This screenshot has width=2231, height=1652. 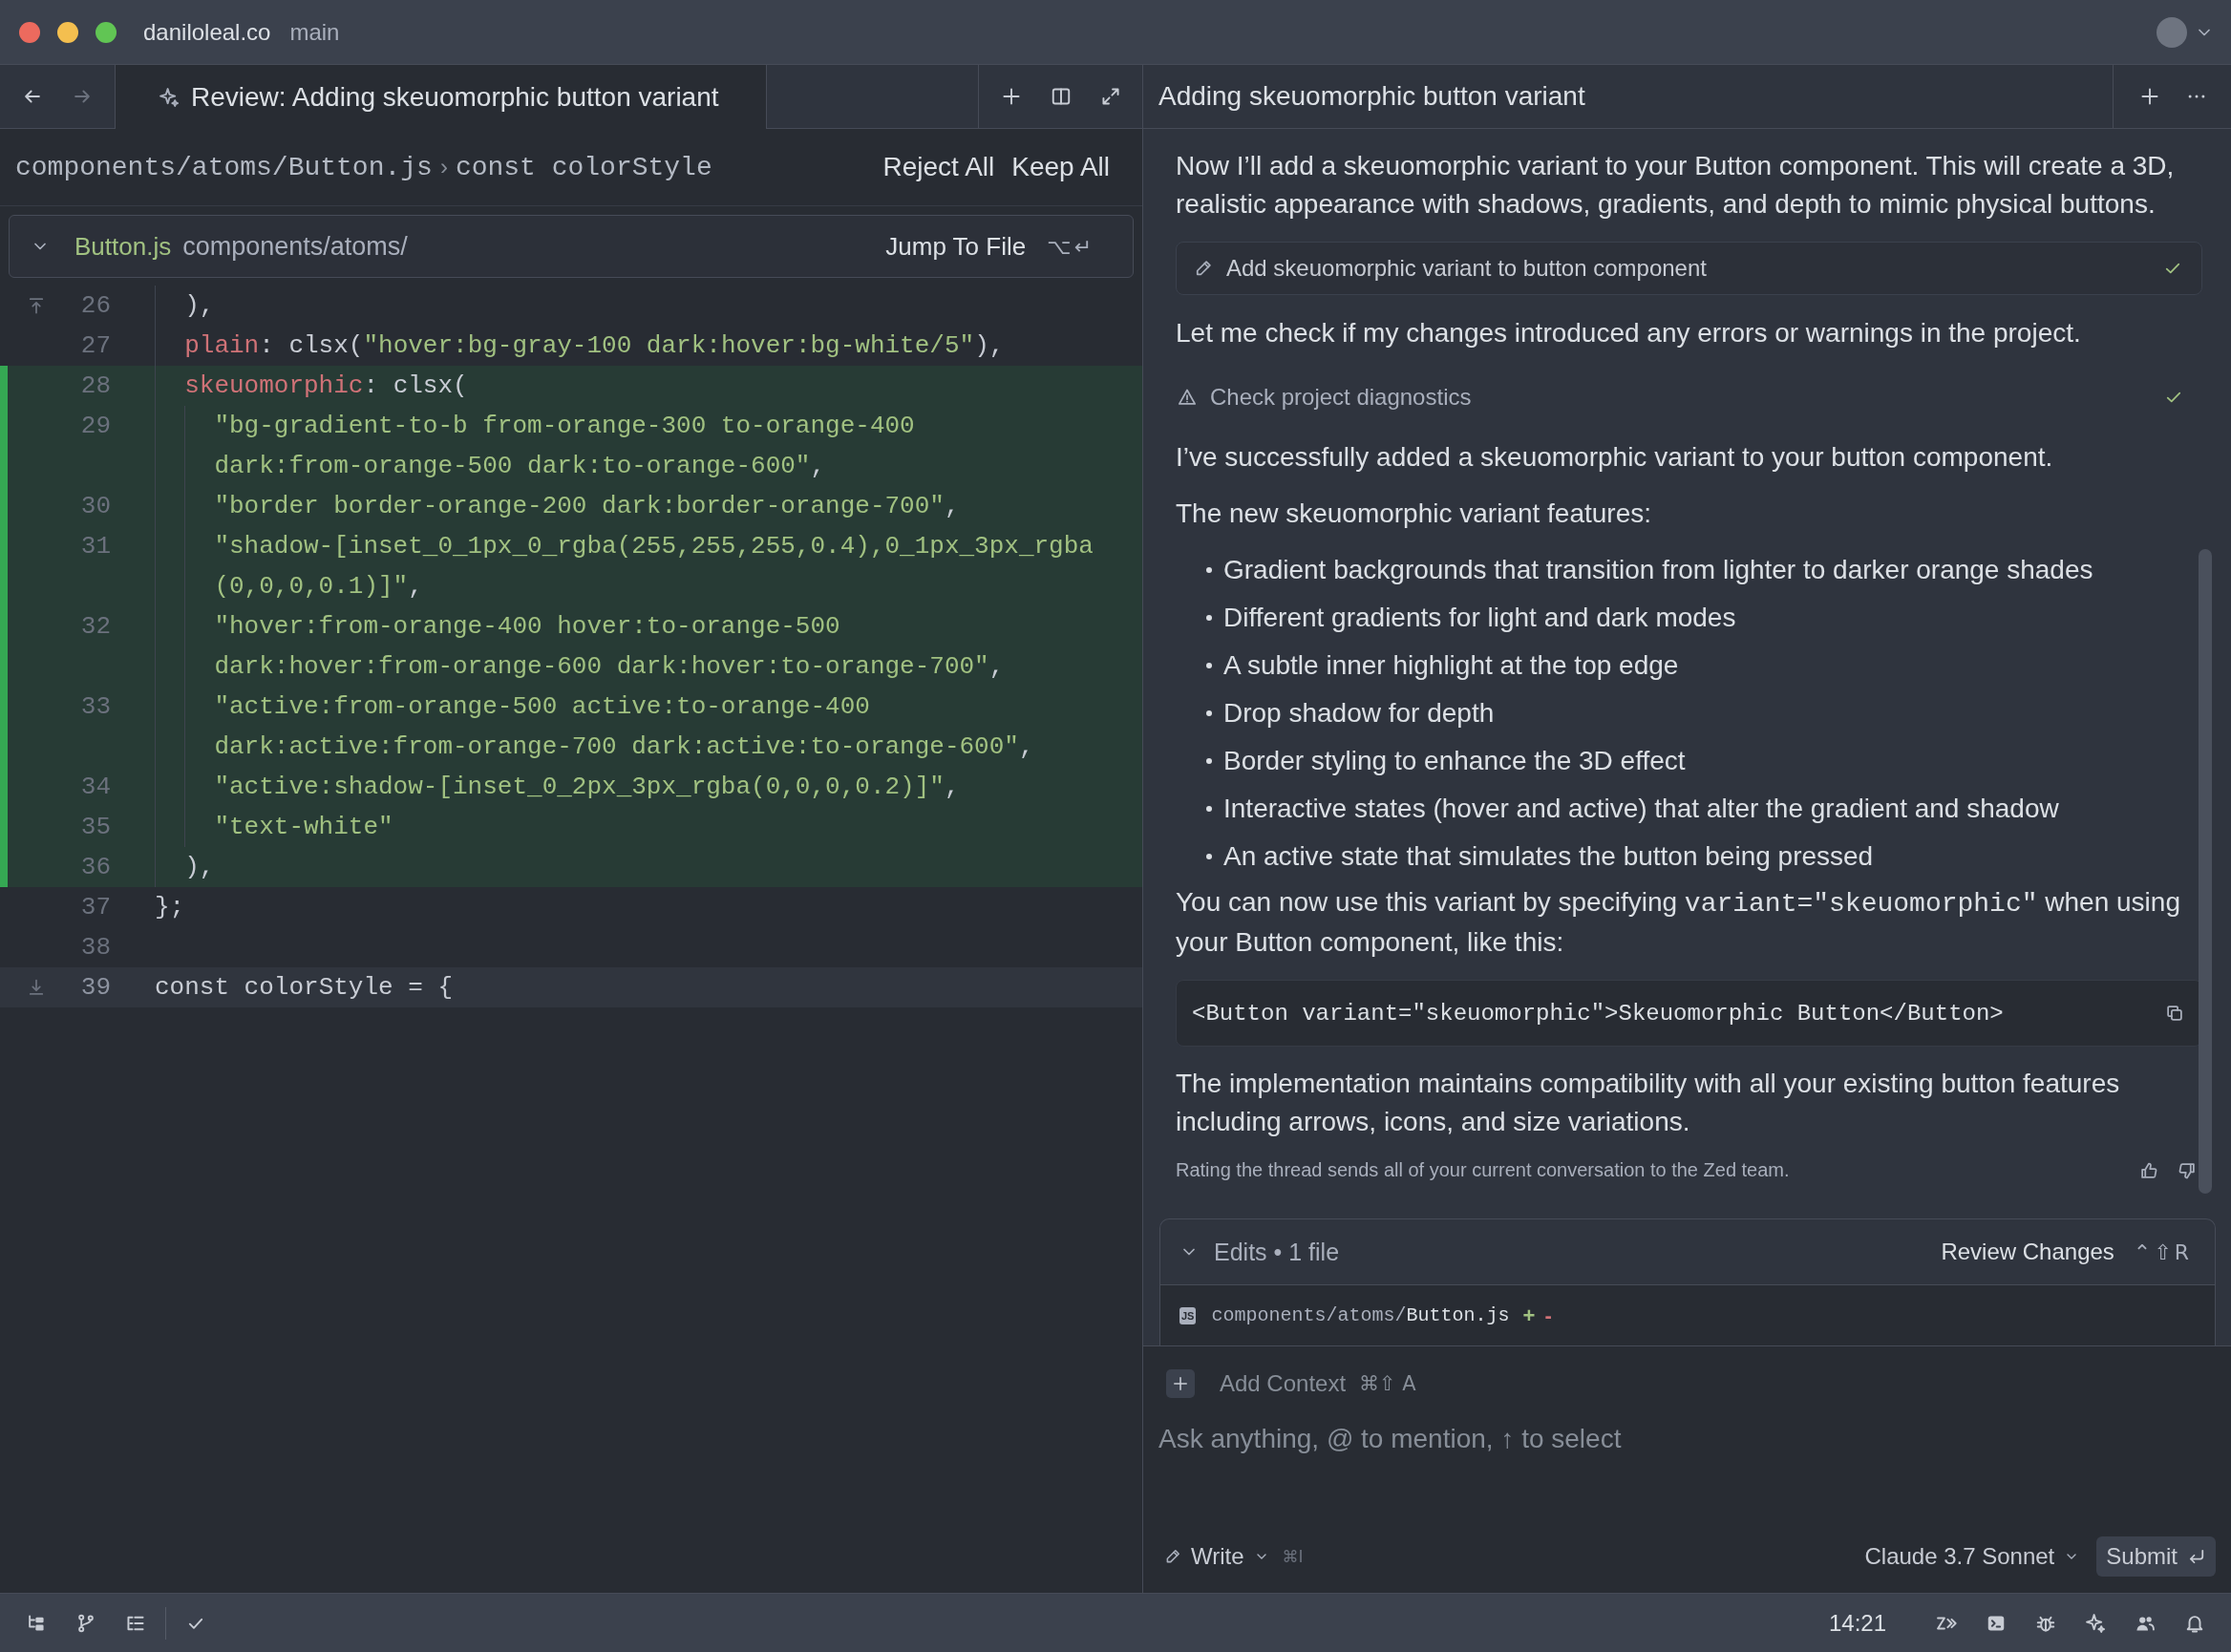 I want to click on clock-time: 14:21, so click(x=1857, y=1623).